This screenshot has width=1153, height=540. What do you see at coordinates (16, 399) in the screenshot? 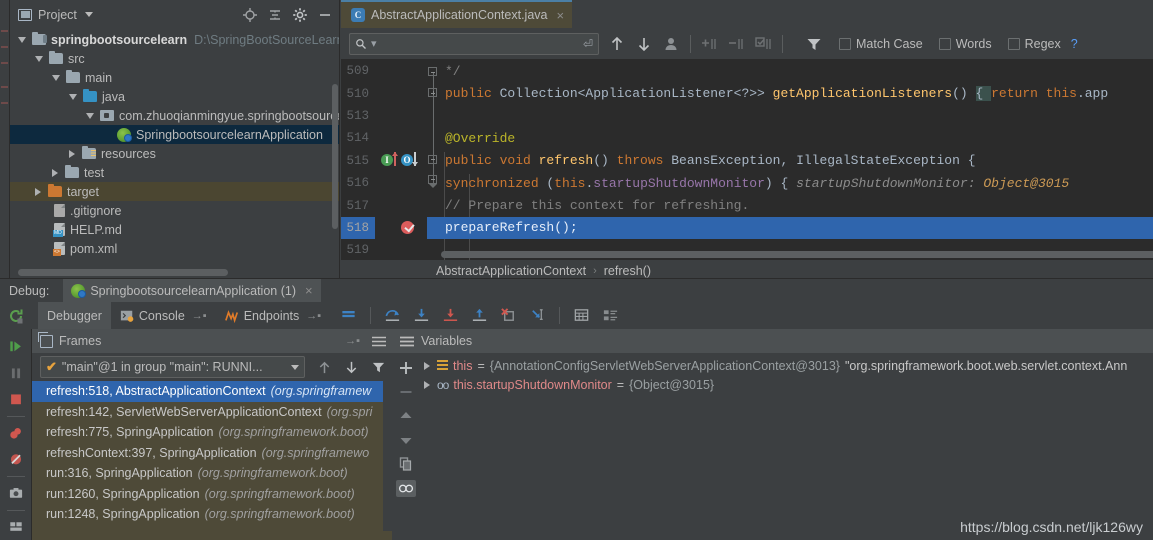
I see `stop-icon` at bounding box center [16, 399].